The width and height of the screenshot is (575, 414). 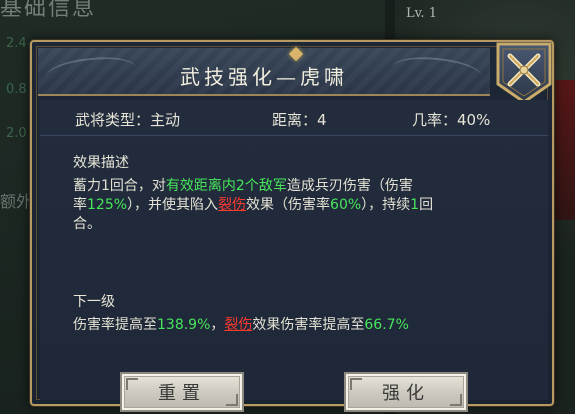 What do you see at coordinates (474, 120) in the screenshot?
I see `skill-chance-value: 40%` at bounding box center [474, 120].